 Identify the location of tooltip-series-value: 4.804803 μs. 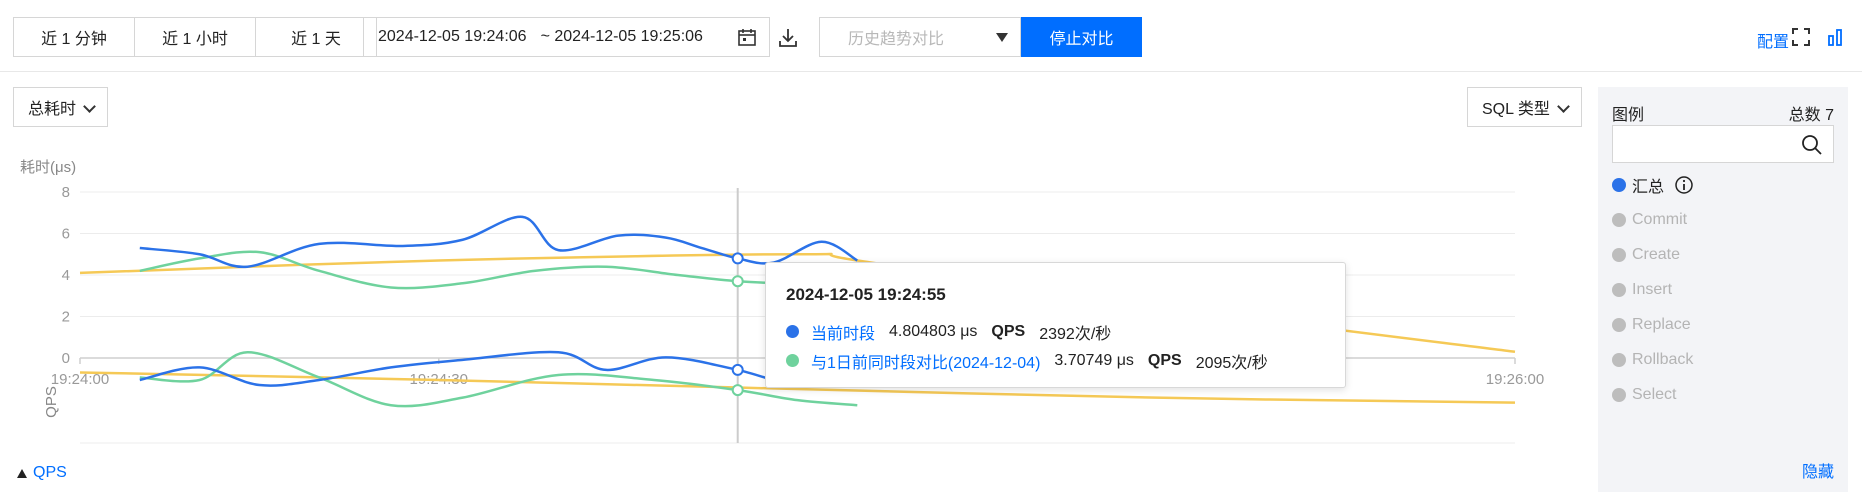
(933, 331).